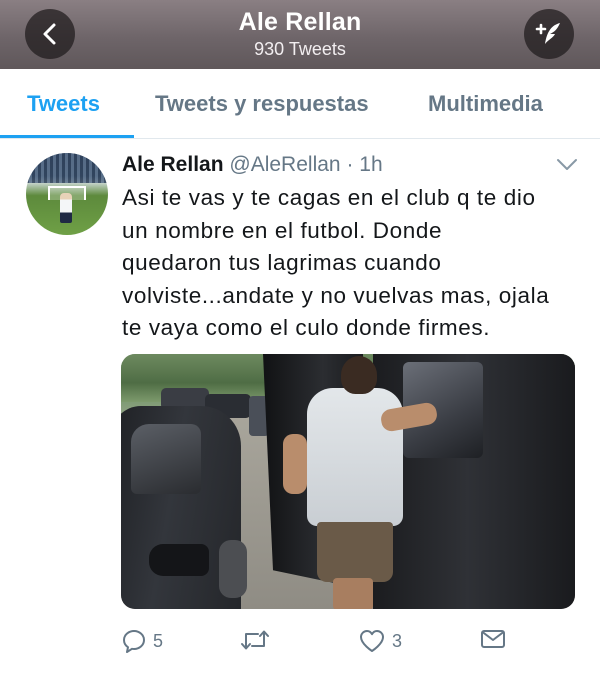 The width and height of the screenshot is (600, 673). I want to click on tweet-header: Ale Rellan @AleRellan · 1h, so click(252, 165).